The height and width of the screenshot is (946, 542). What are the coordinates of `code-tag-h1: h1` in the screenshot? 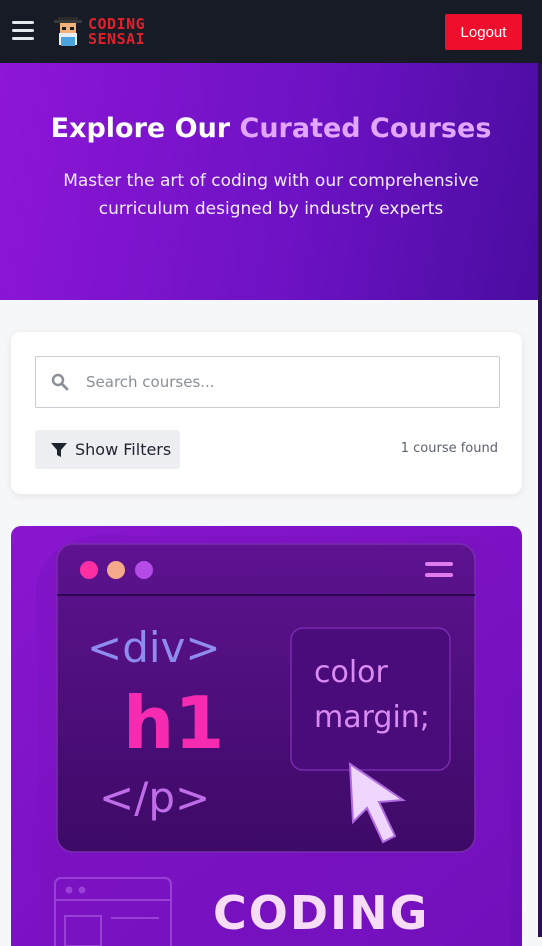 It's located at (173, 723).